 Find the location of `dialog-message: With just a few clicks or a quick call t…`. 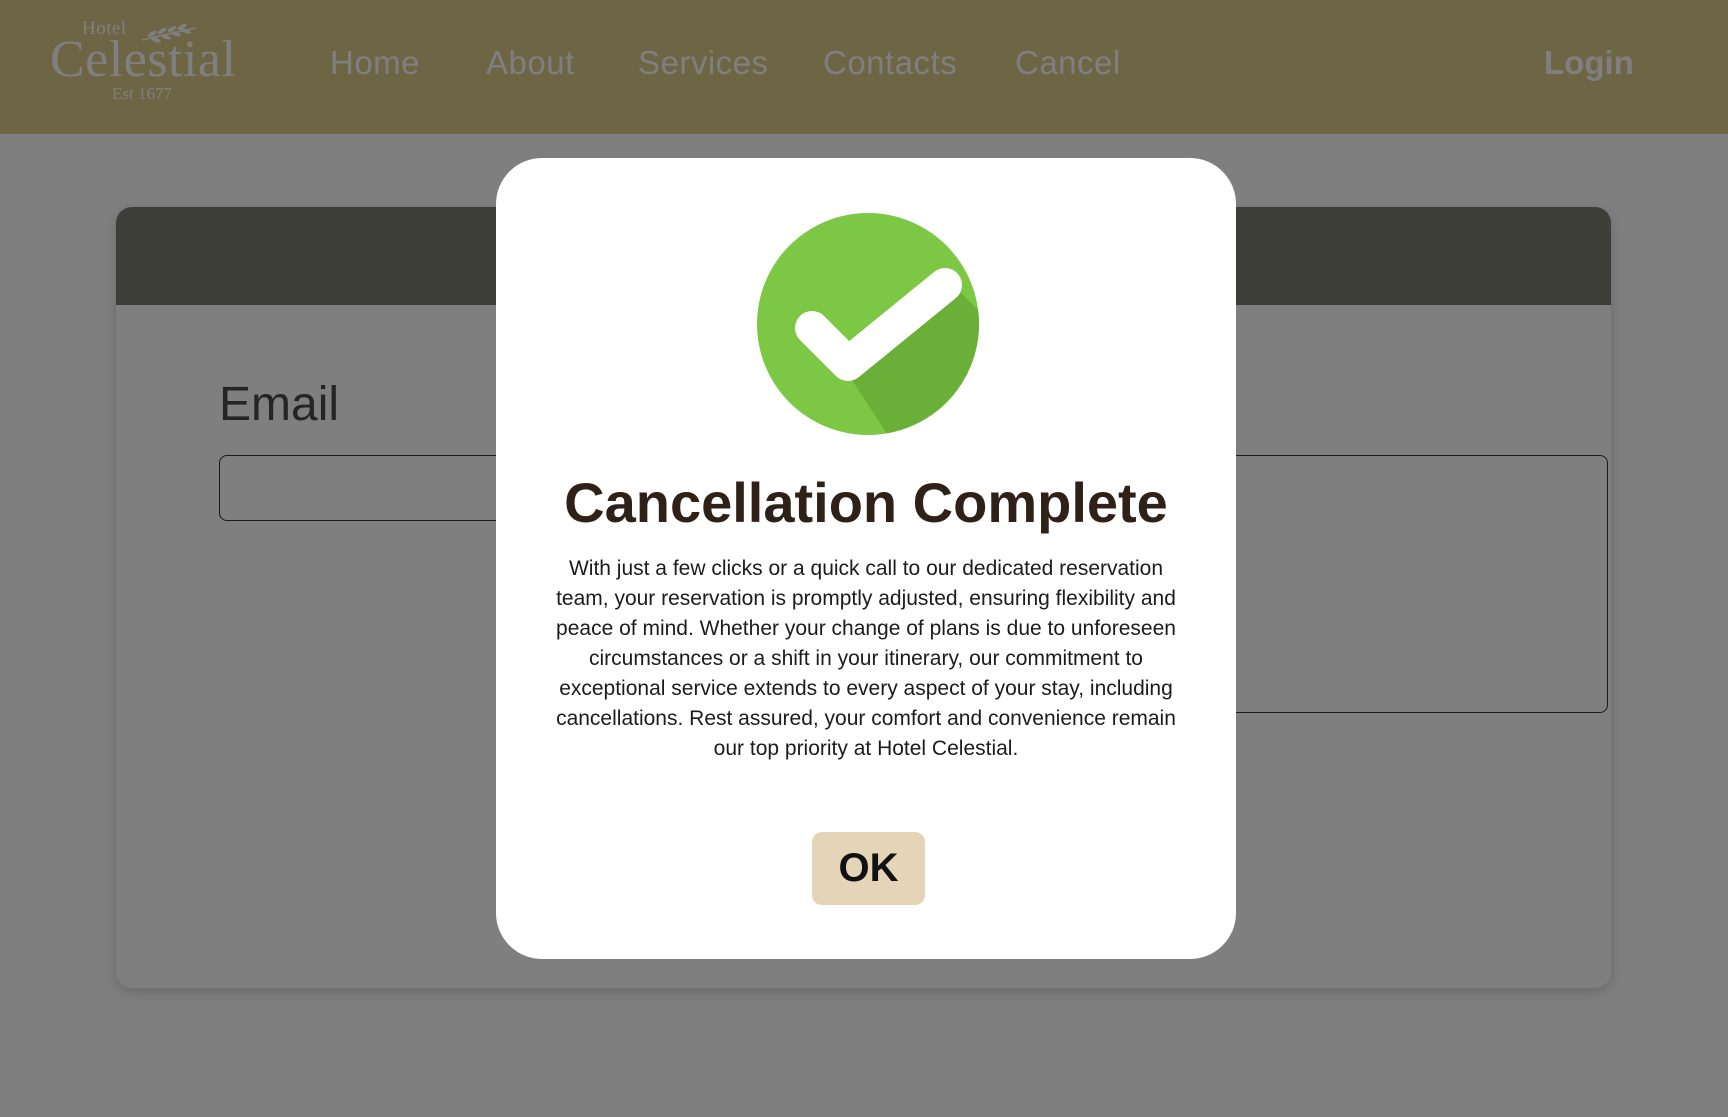

dialog-message: With just a few clicks or a quick call t… is located at coordinates (866, 658).